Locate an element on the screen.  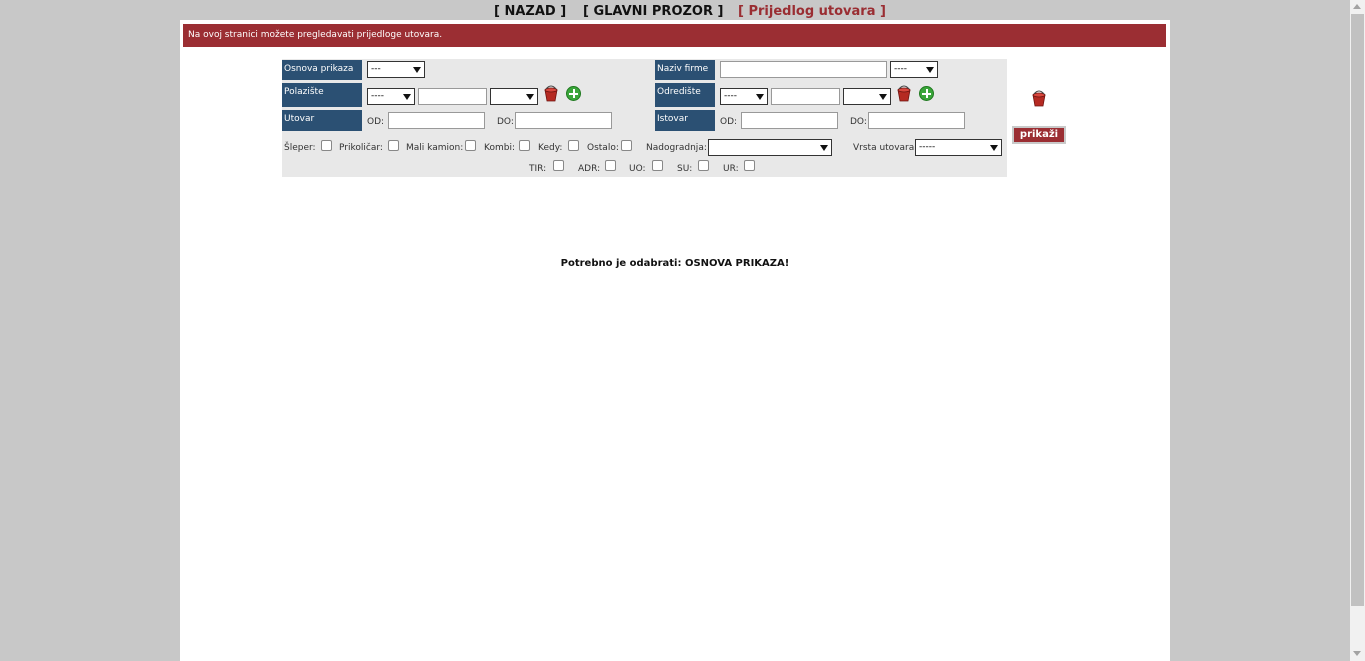
istovar-od-input is located at coordinates (789, 120).